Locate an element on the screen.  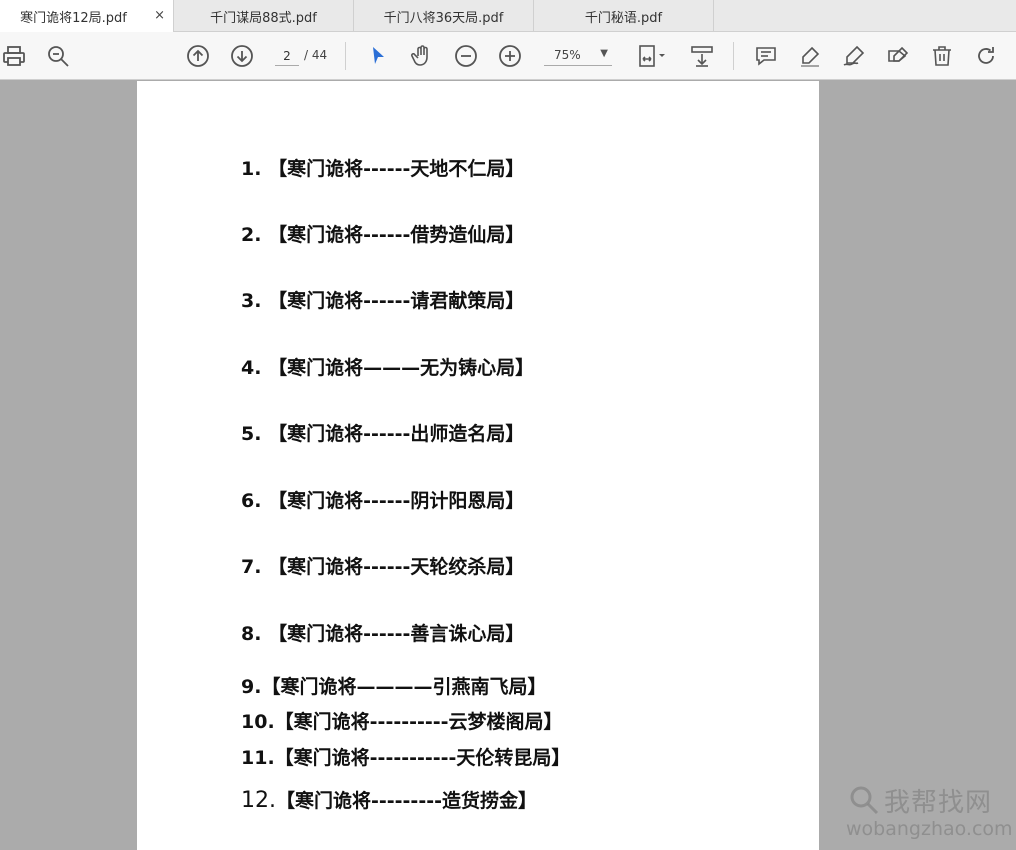
search-icon is located at coordinates (58, 56).